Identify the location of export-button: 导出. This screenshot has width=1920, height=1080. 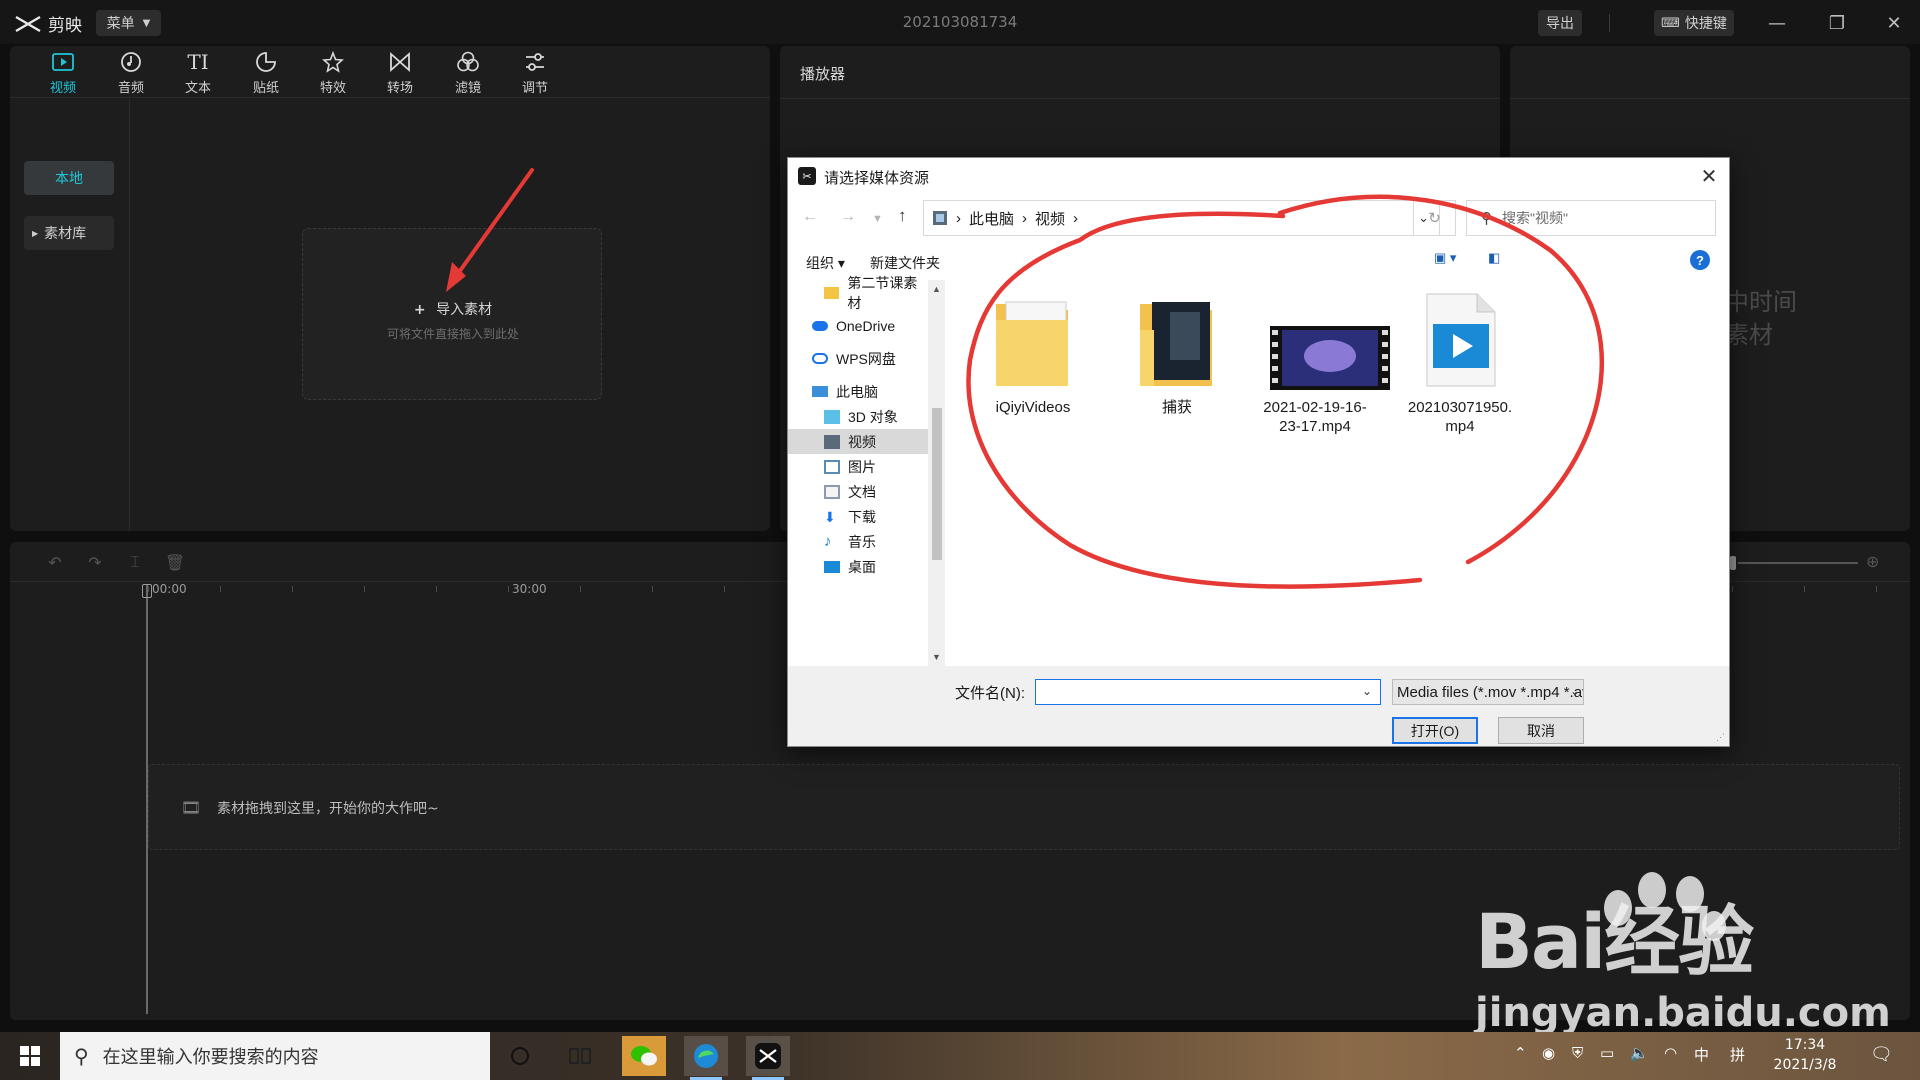
(1560, 23).